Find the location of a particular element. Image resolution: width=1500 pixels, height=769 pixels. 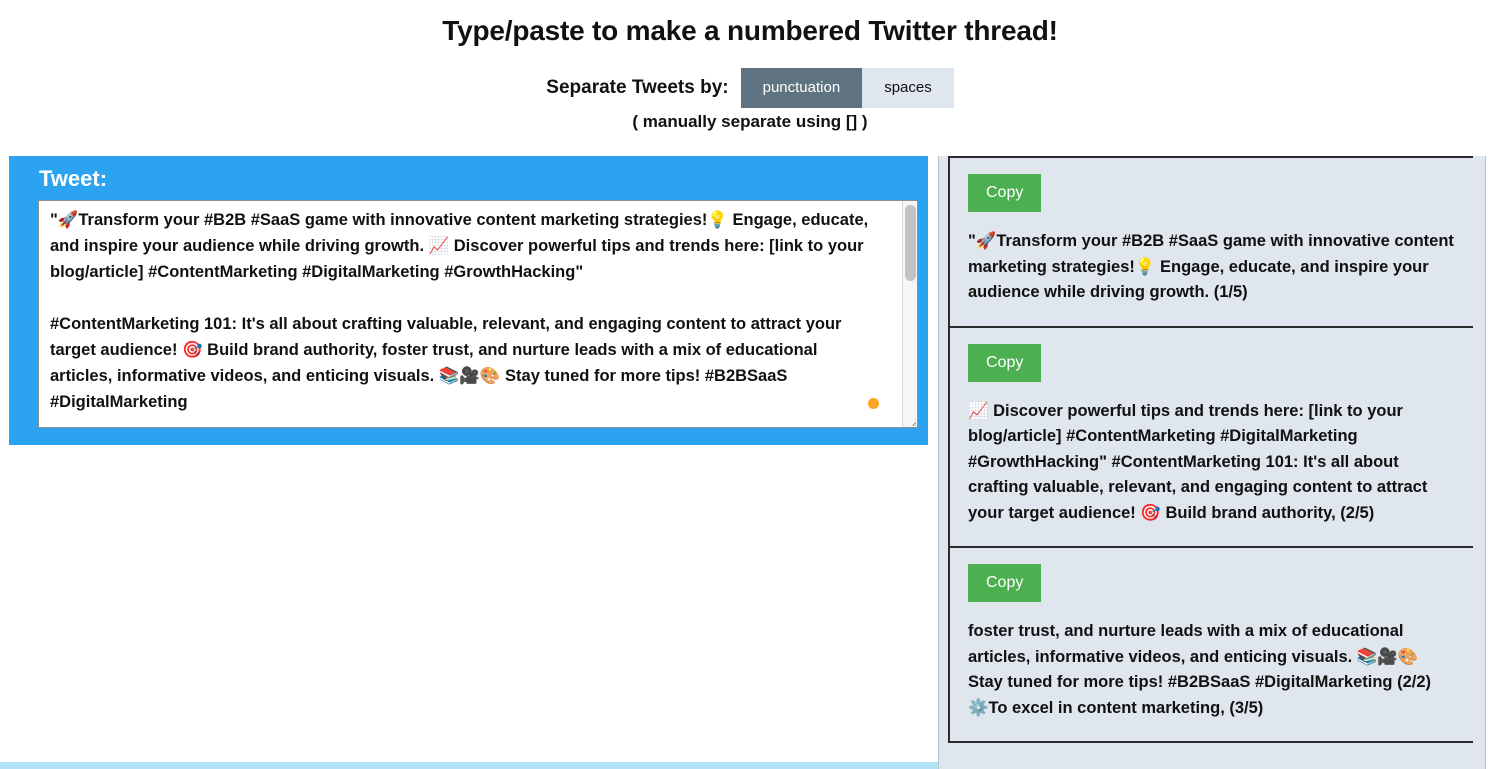

separator-option-spaces: spaces is located at coordinates (908, 88).